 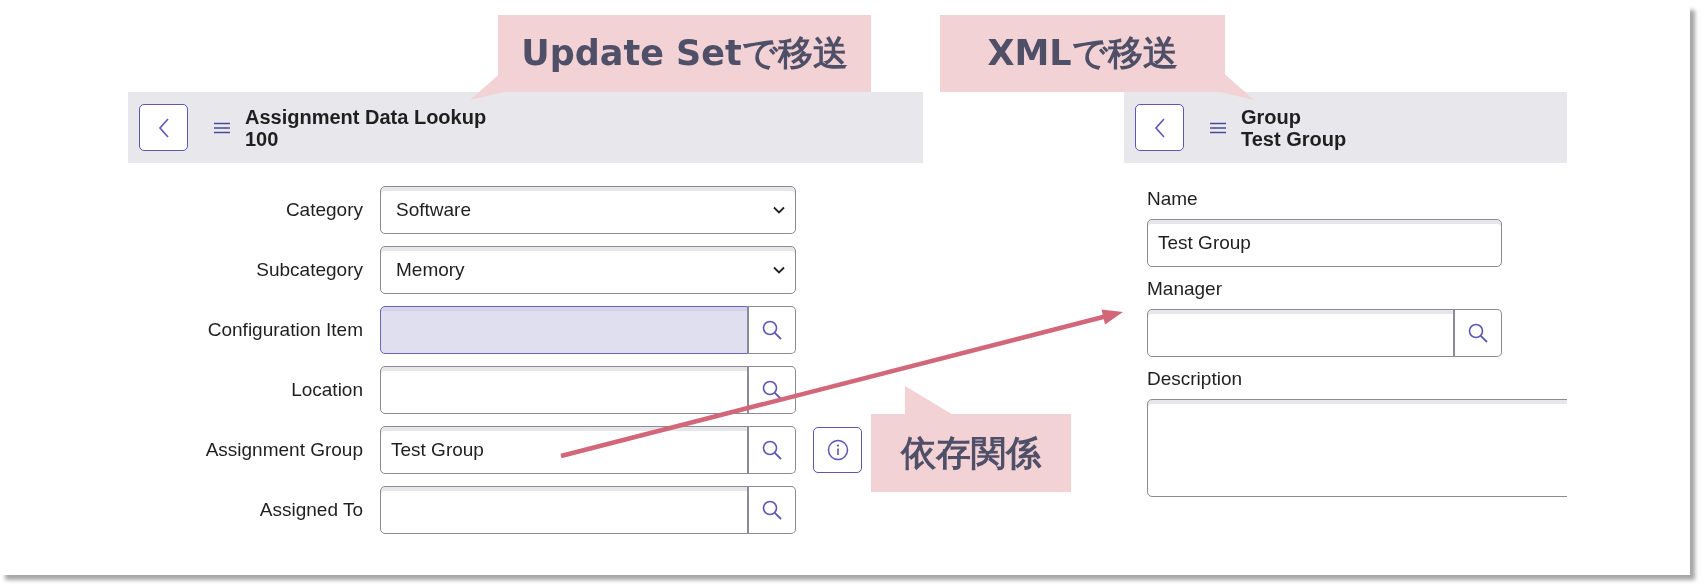 I want to click on field-label: Assigned To, so click(x=310, y=510).